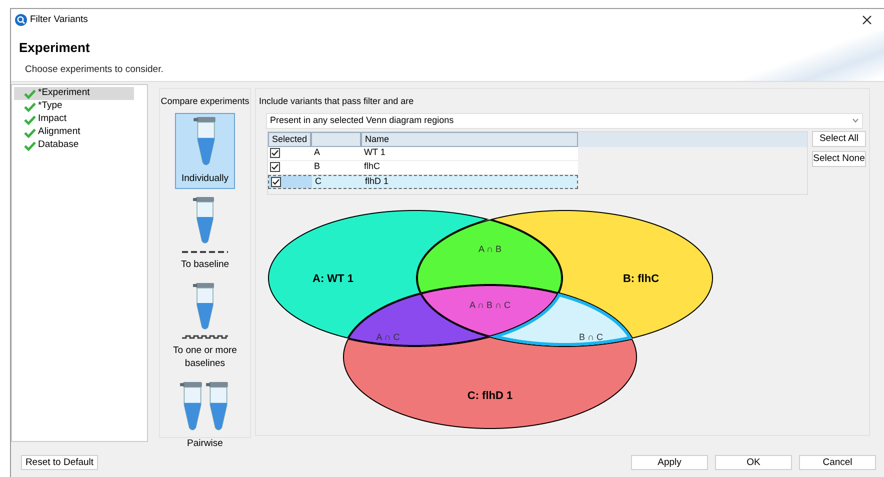  Describe the element at coordinates (74, 119) in the screenshot. I see `step-item: Impact` at that location.